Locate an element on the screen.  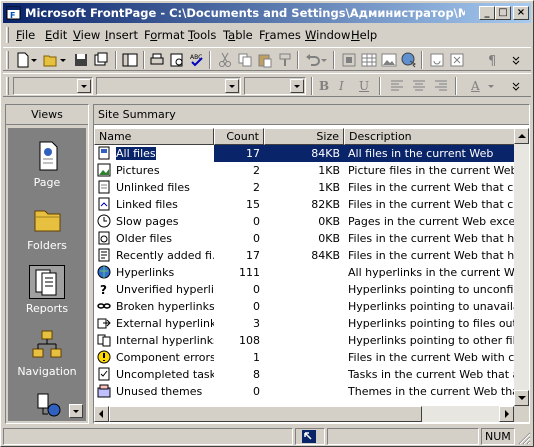
row-count: 0 is located at coordinates (256, 306).